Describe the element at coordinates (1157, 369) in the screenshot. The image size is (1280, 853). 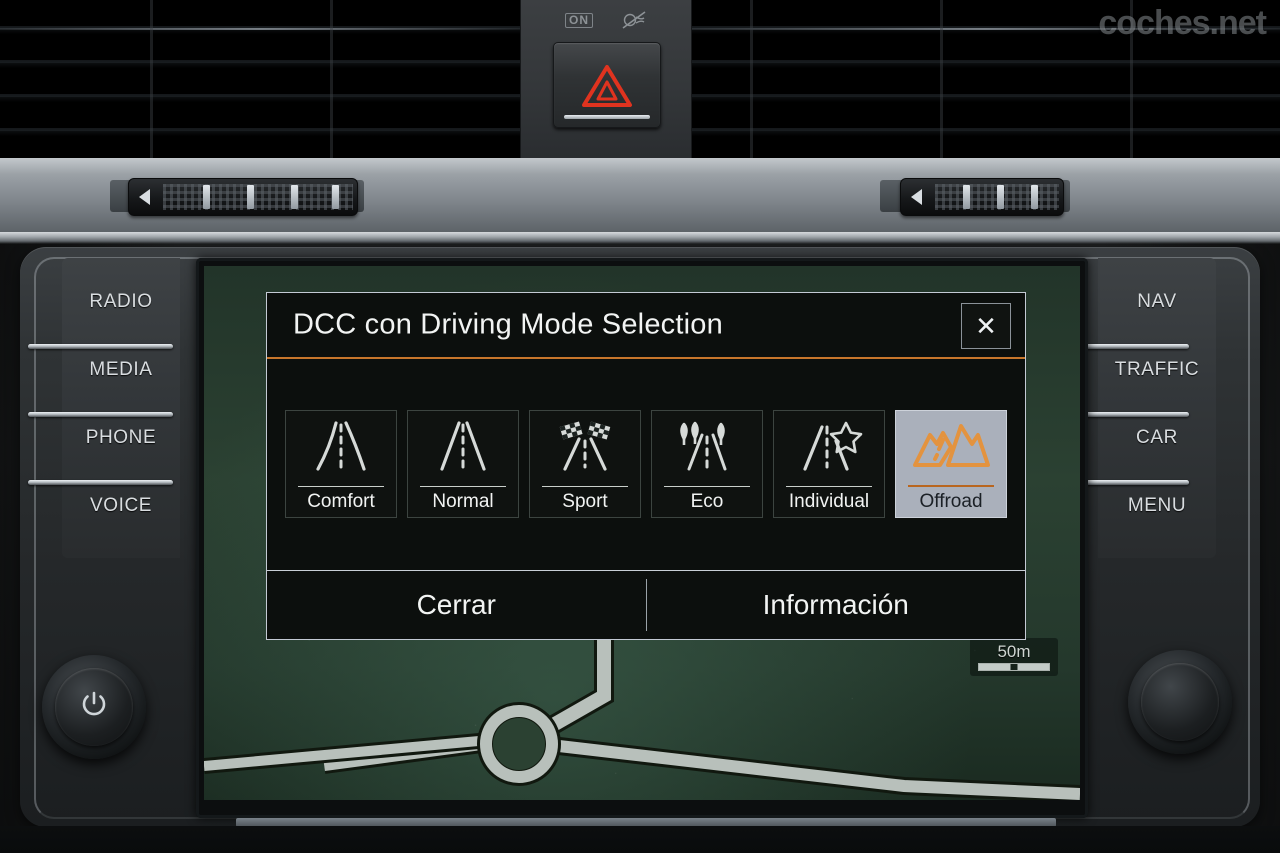
I see `traffic-button-label: TRAFFIC` at that location.